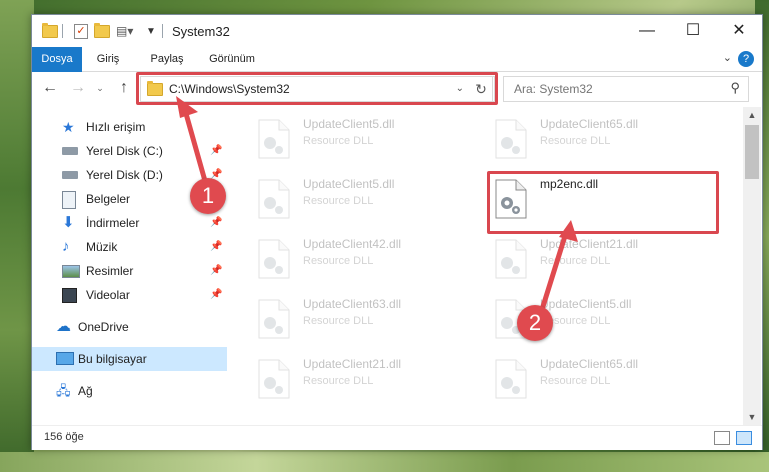  Describe the element at coordinates (68, 222) in the screenshot. I see `download-icon: ⬇` at that location.